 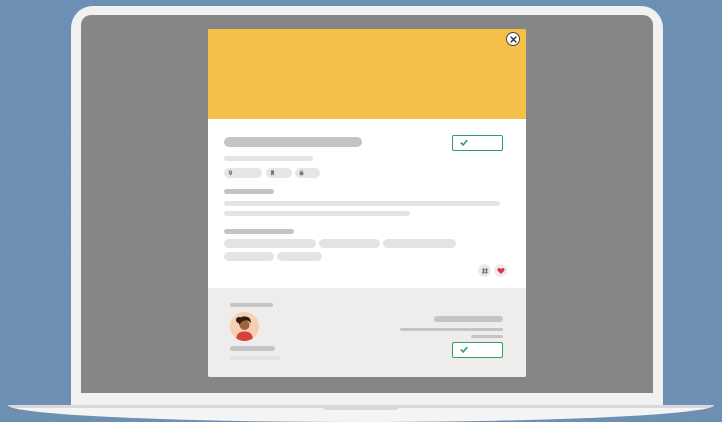 I want to click on footer-apply-button, so click(x=477, y=350).